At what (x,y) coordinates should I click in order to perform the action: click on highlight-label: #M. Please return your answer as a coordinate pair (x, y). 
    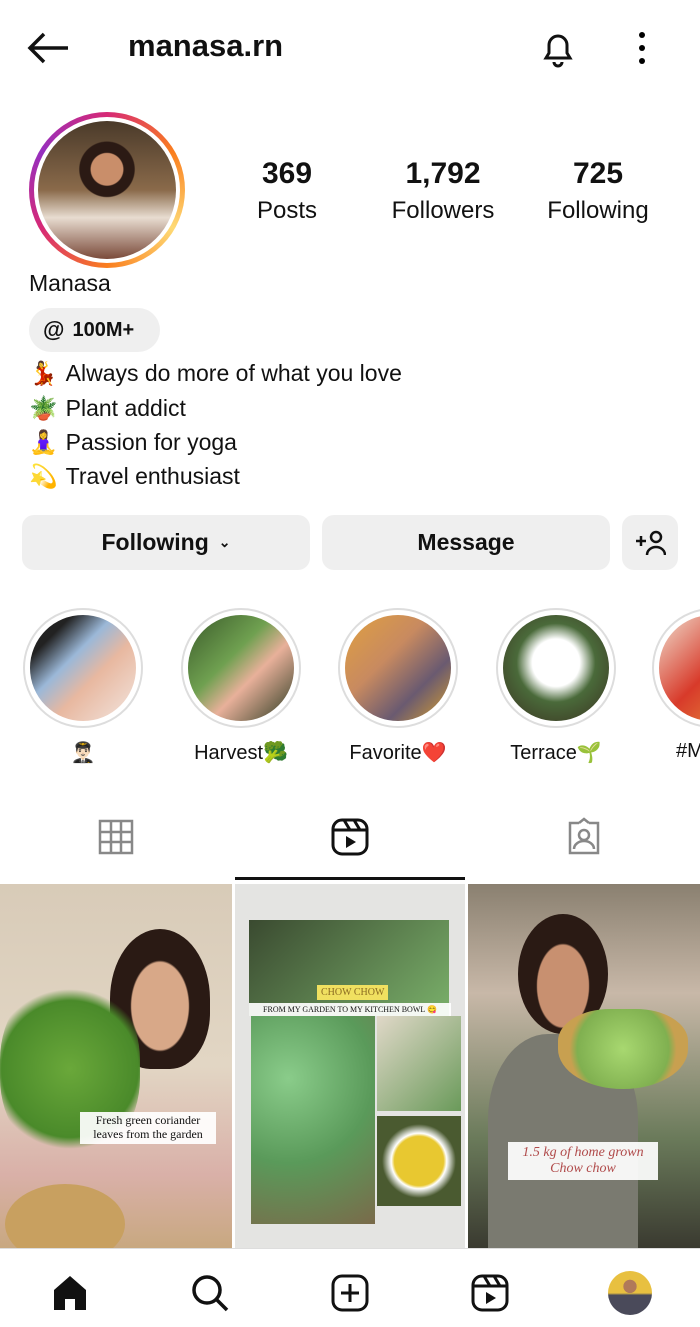
    Looking at the image, I should click on (688, 751).